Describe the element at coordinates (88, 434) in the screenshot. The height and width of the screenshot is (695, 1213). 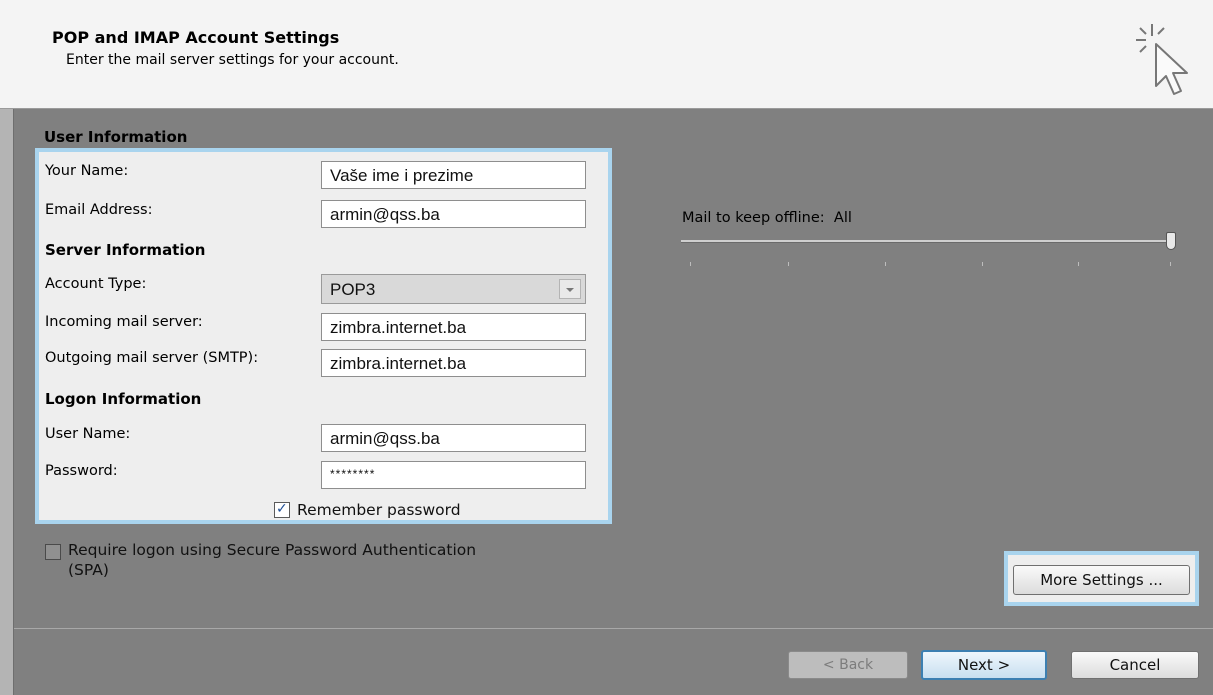
I see `username-label: User Name:` at that location.